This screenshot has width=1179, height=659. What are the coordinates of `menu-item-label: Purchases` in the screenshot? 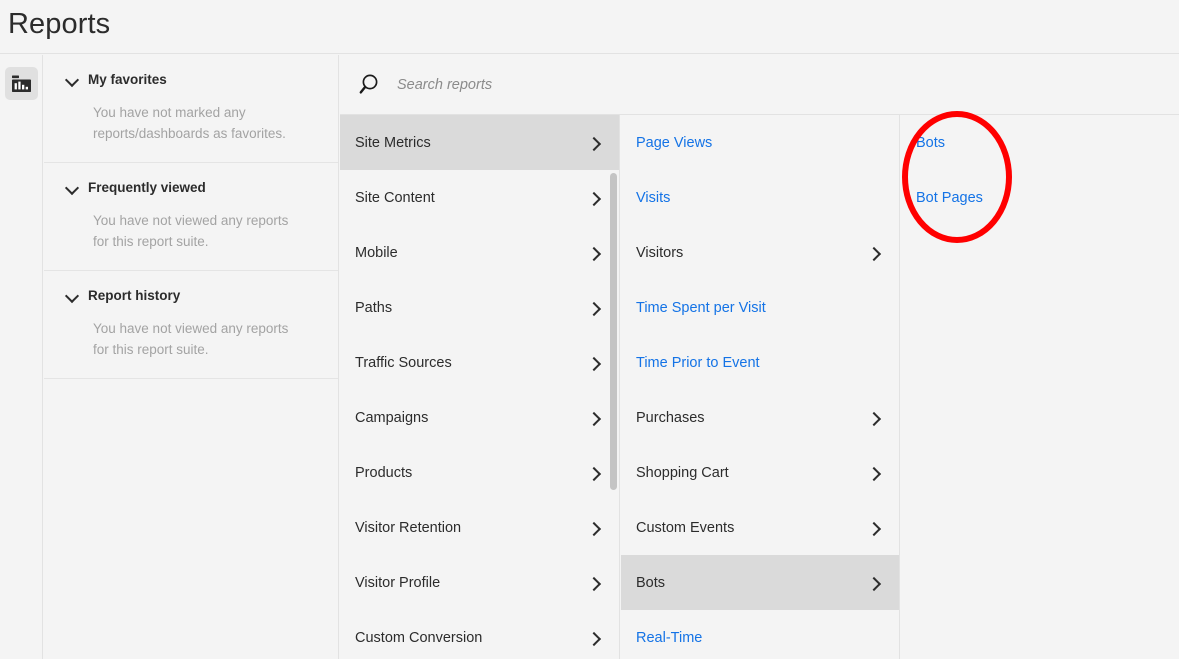 It's located at (670, 417).